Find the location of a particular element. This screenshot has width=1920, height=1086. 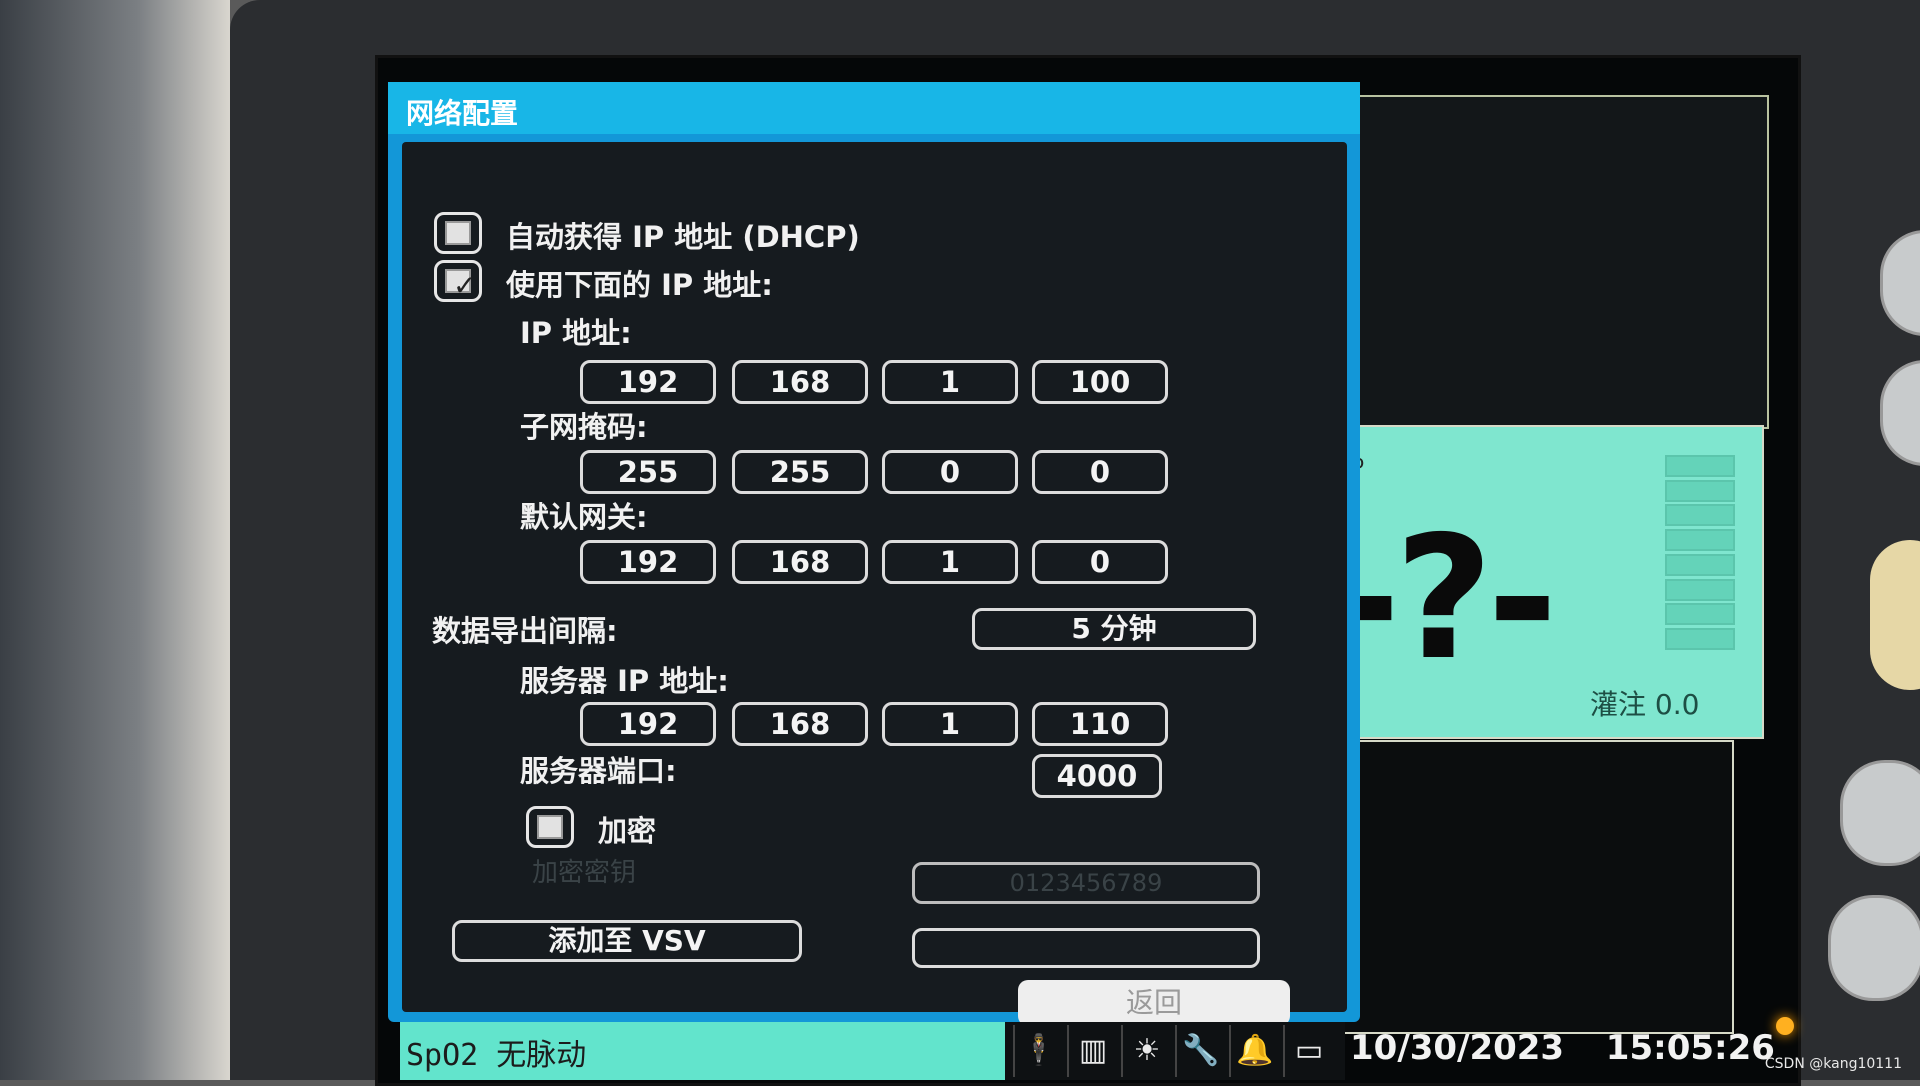

gateway-octet-3: 1 is located at coordinates (950, 562).